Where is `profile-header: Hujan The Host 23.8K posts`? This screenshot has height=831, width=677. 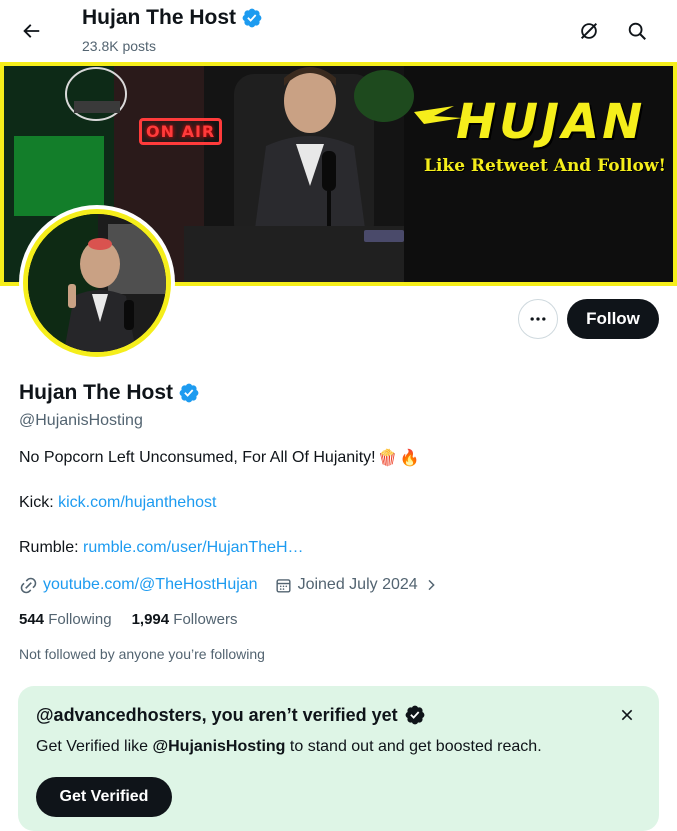 profile-header: Hujan The Host 23.8K posts is located at coordinates (338, 31).